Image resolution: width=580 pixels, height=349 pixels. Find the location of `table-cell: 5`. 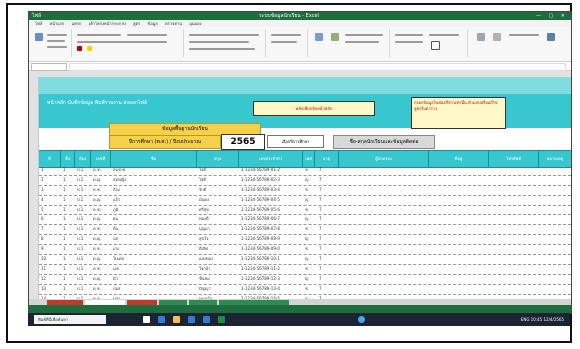

table-cell: 5 is located at coordinates (42, 210).